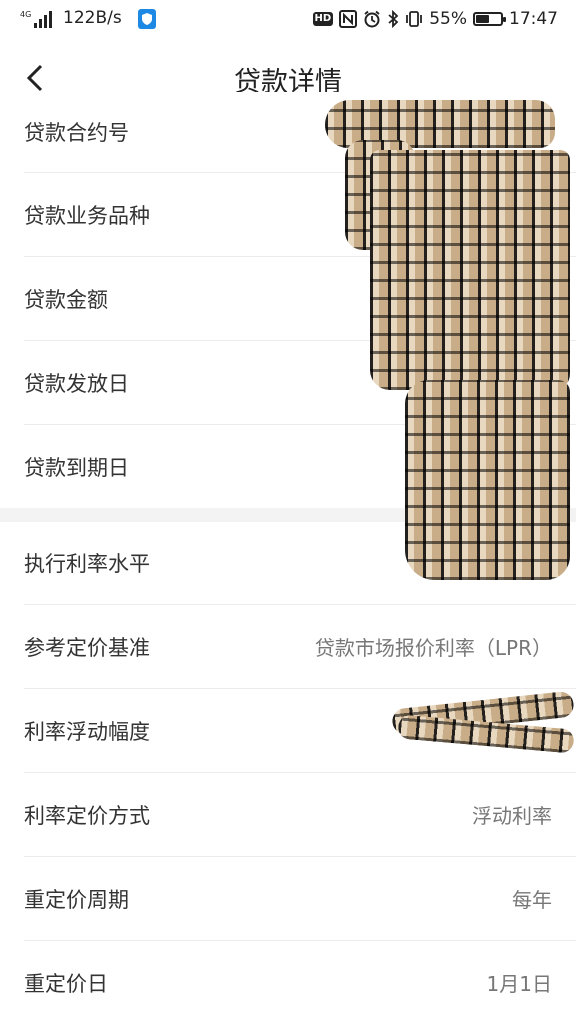 This screenshot has height=1024, width=576. Describe the element at coordinates (288, 20) in the screenshot. I see `status-bar: 4G 122B/s HD 55% 17:47` at that location.